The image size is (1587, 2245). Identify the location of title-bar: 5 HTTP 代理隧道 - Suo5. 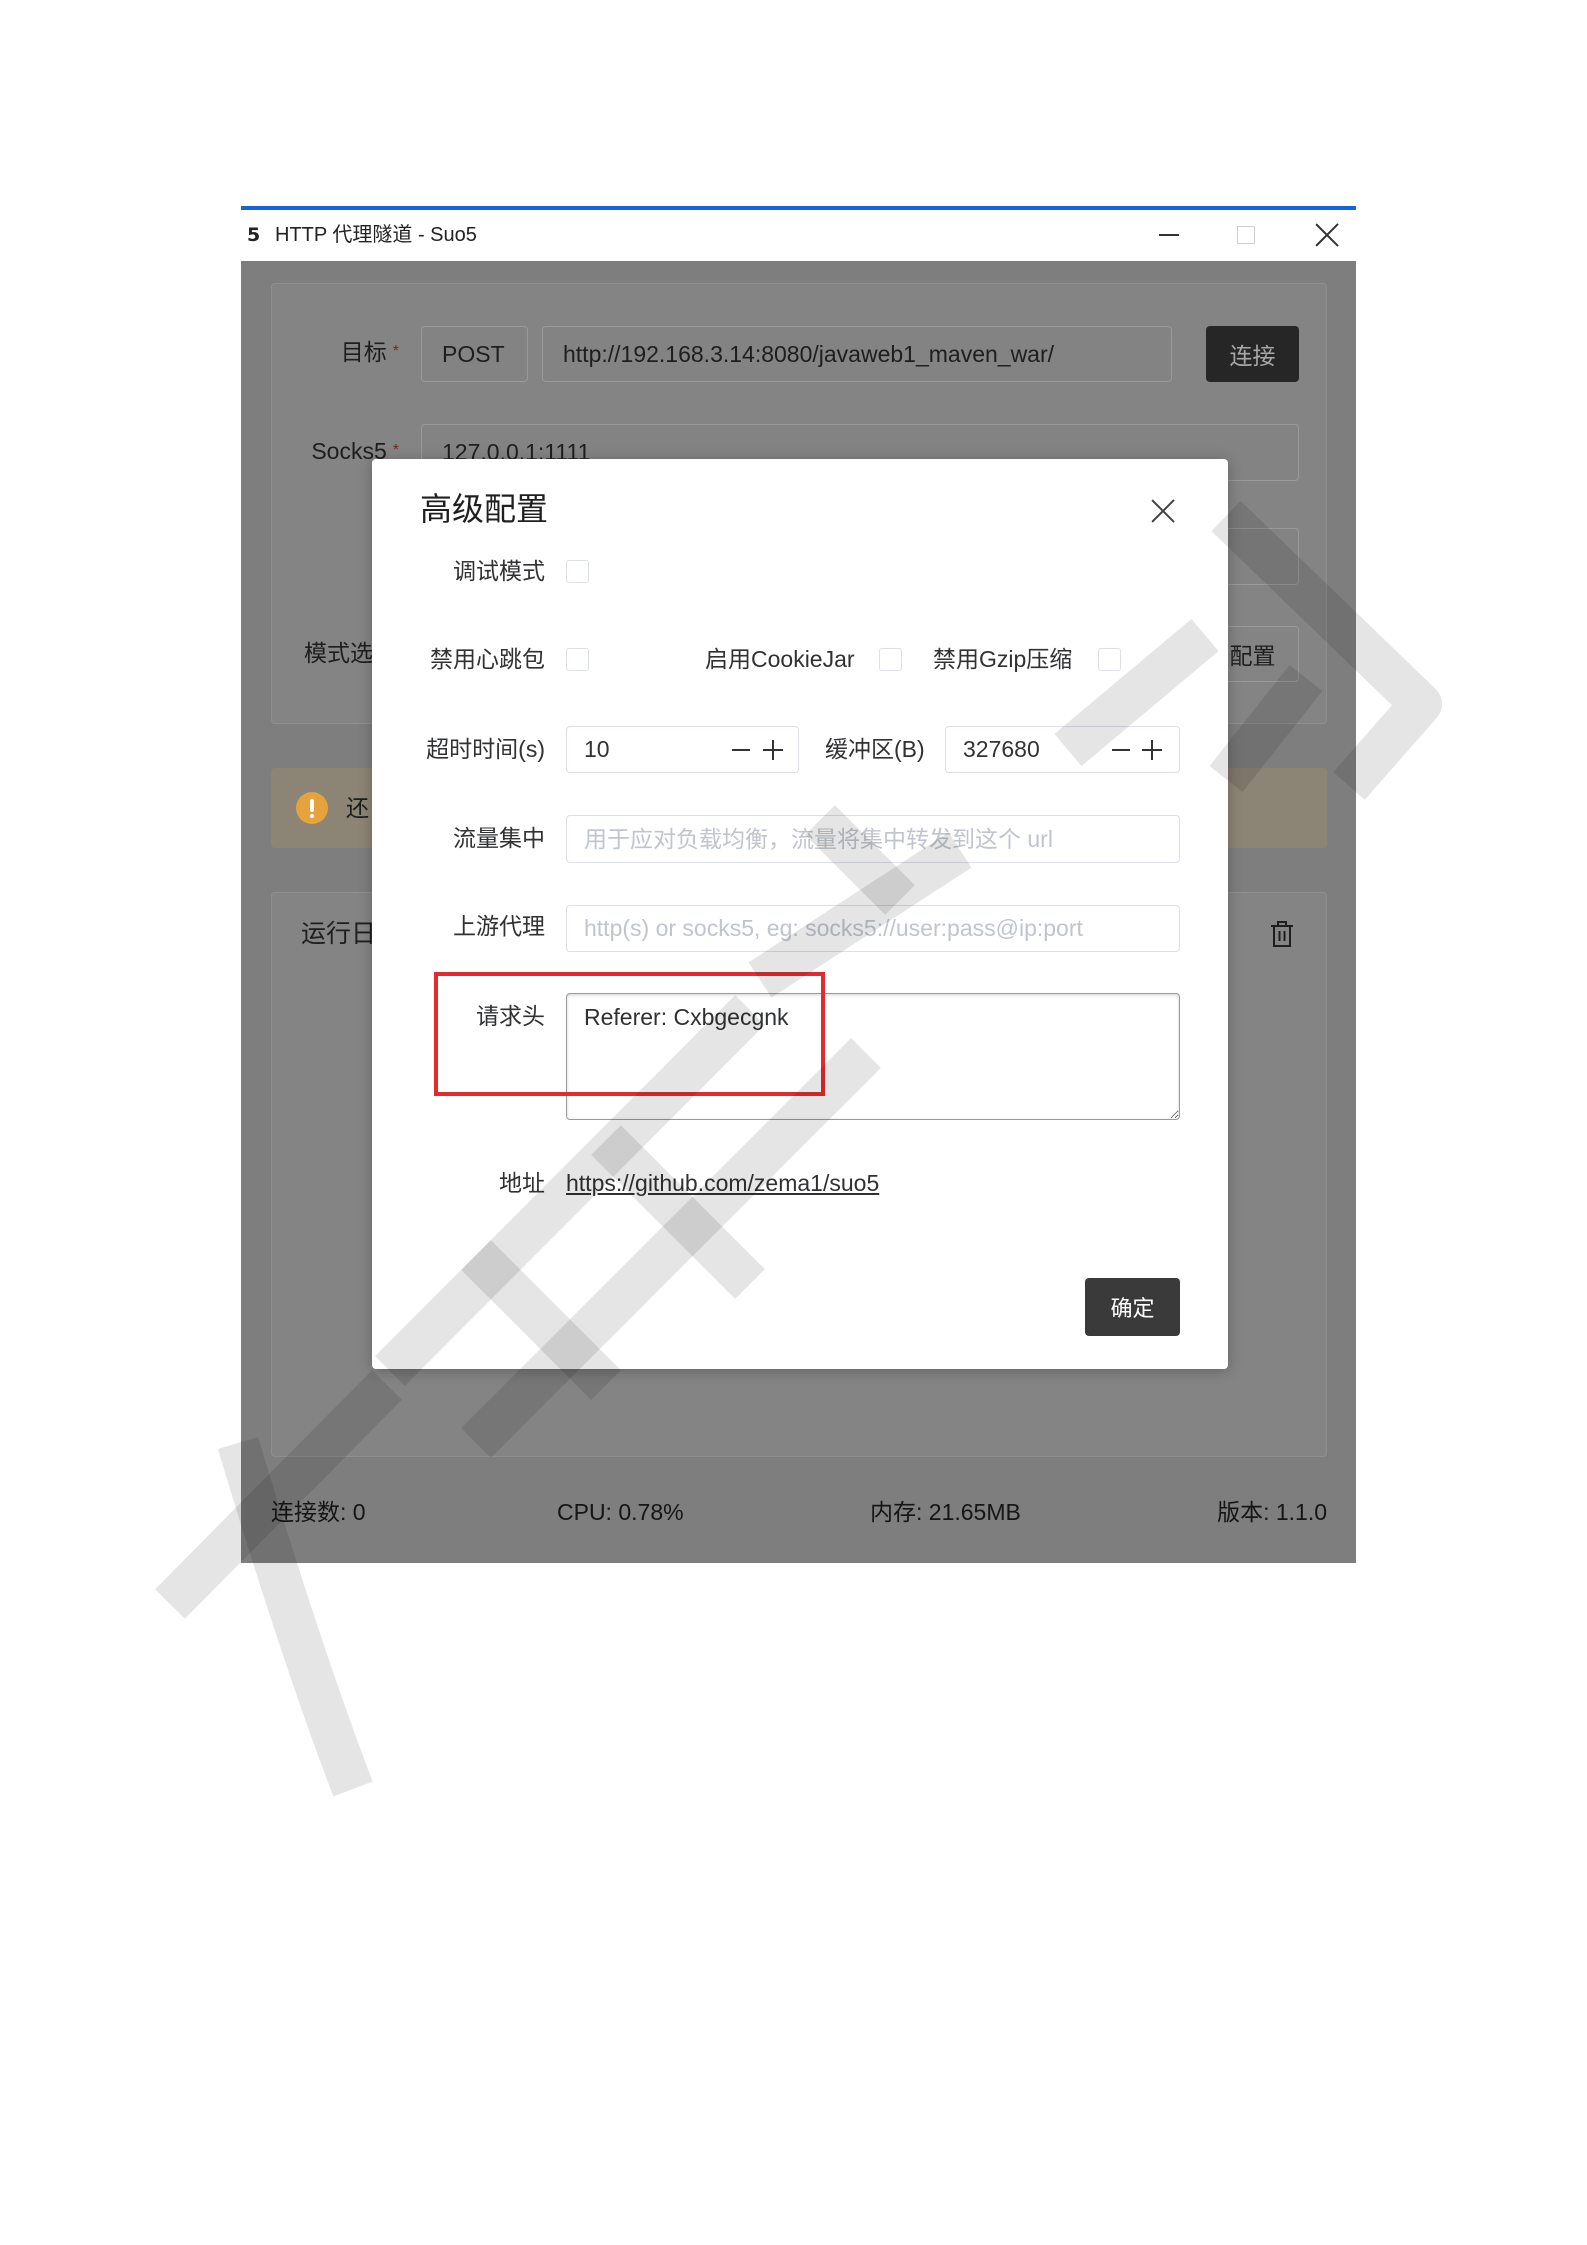
(798, 233).